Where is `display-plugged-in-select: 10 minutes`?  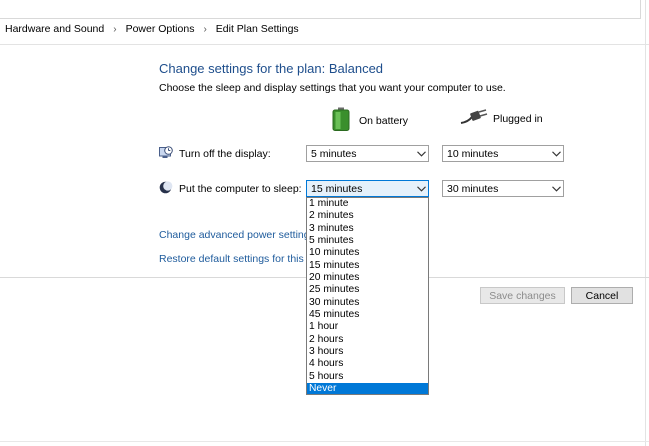 display-plugged-in-select: 10 minutes is located at coordinates (503, 153).